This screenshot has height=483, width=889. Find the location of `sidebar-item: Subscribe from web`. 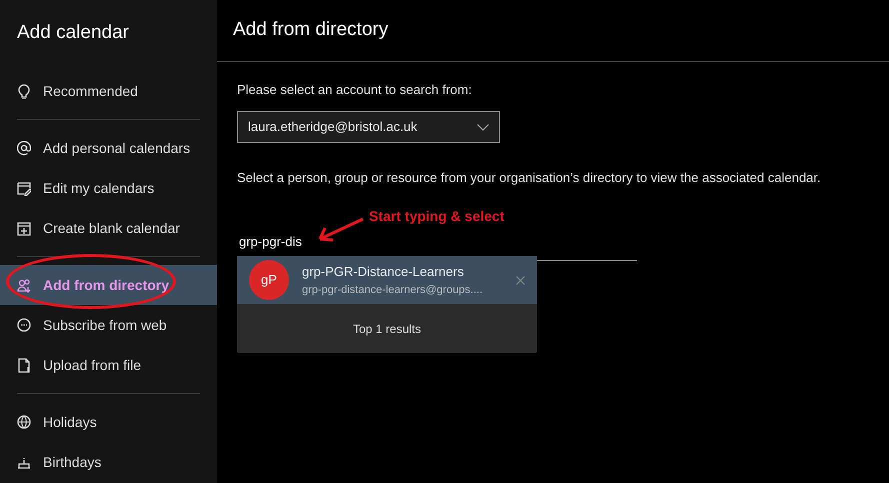

sidebar-item: Subscribe from web is located at coordinates (108, 325).